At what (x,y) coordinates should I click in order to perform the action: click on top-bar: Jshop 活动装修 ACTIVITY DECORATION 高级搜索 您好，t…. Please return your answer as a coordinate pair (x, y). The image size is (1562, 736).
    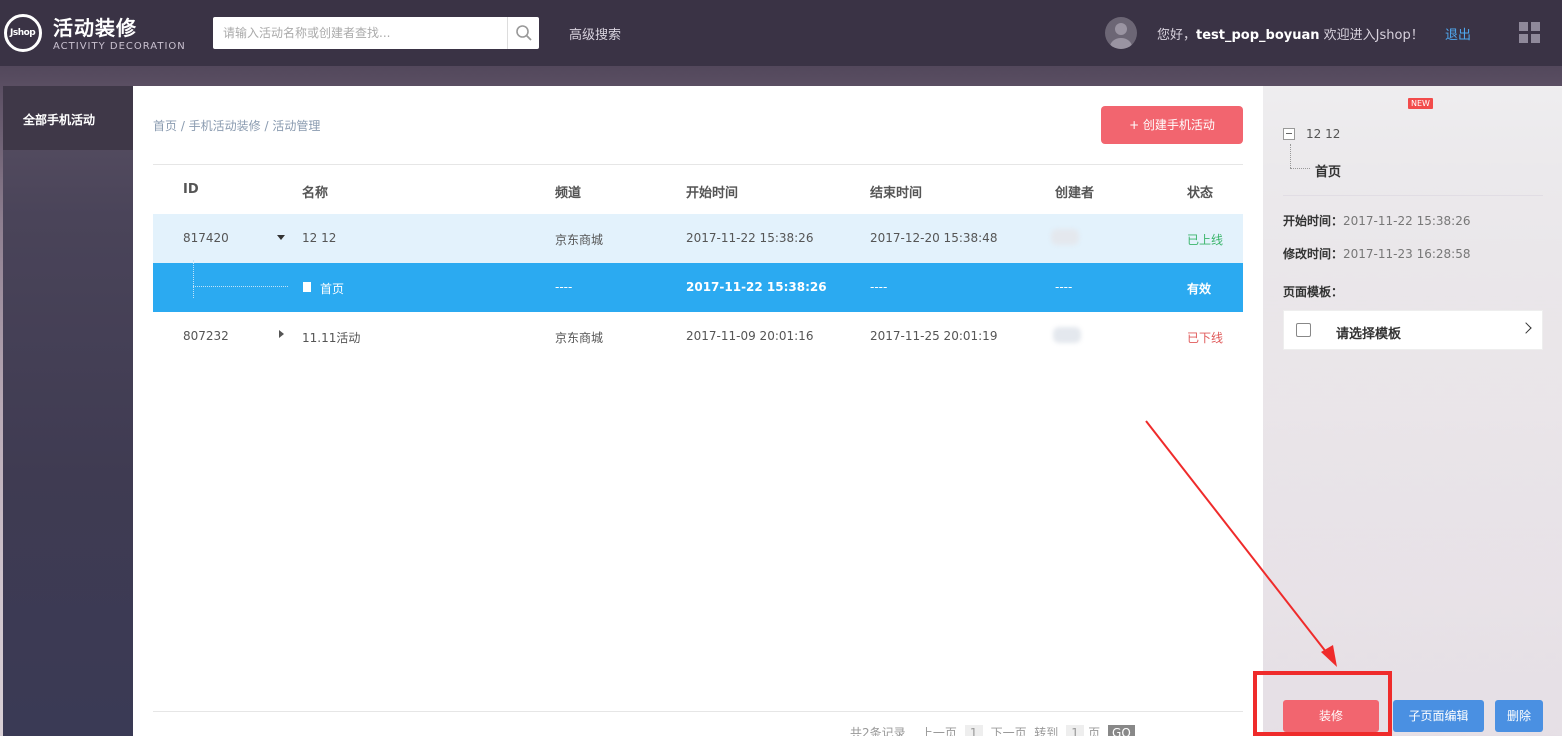
    Looking at the image, I should click on (781, 33).